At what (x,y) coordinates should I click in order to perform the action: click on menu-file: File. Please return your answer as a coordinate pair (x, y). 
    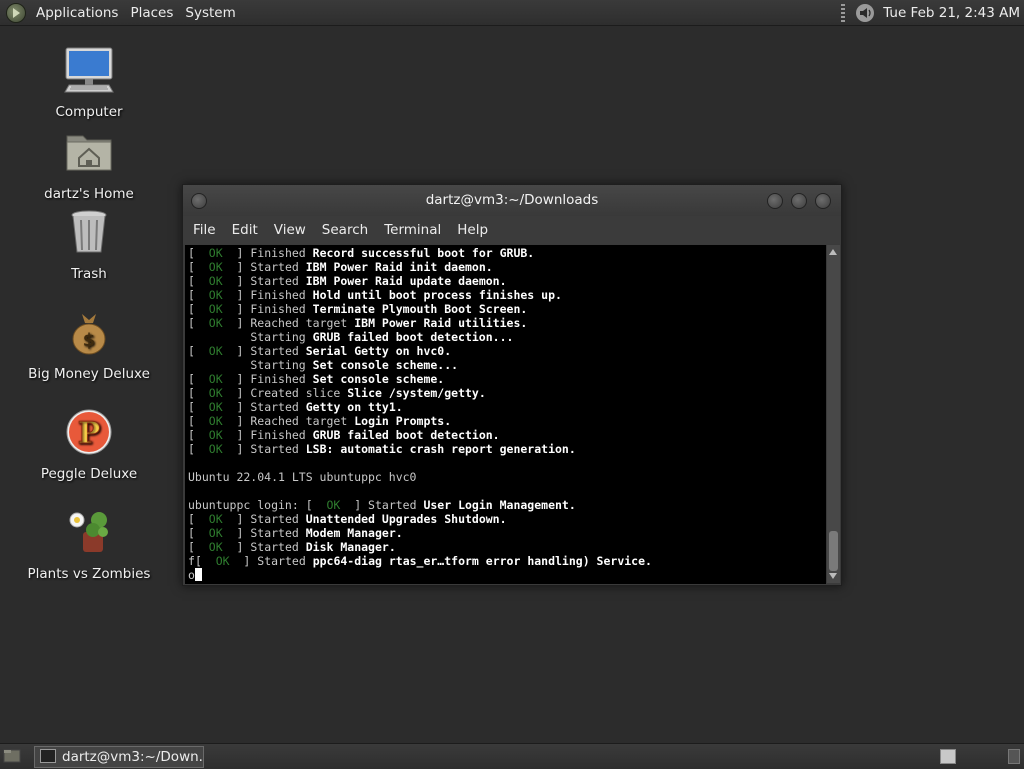
    Looking at the image, I should click on (204, 230).